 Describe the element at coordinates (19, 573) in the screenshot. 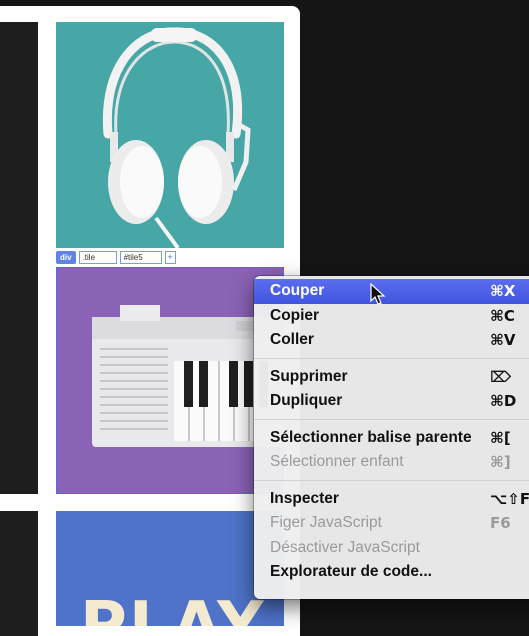

I see `dark-tile-left-bottom` at that location.